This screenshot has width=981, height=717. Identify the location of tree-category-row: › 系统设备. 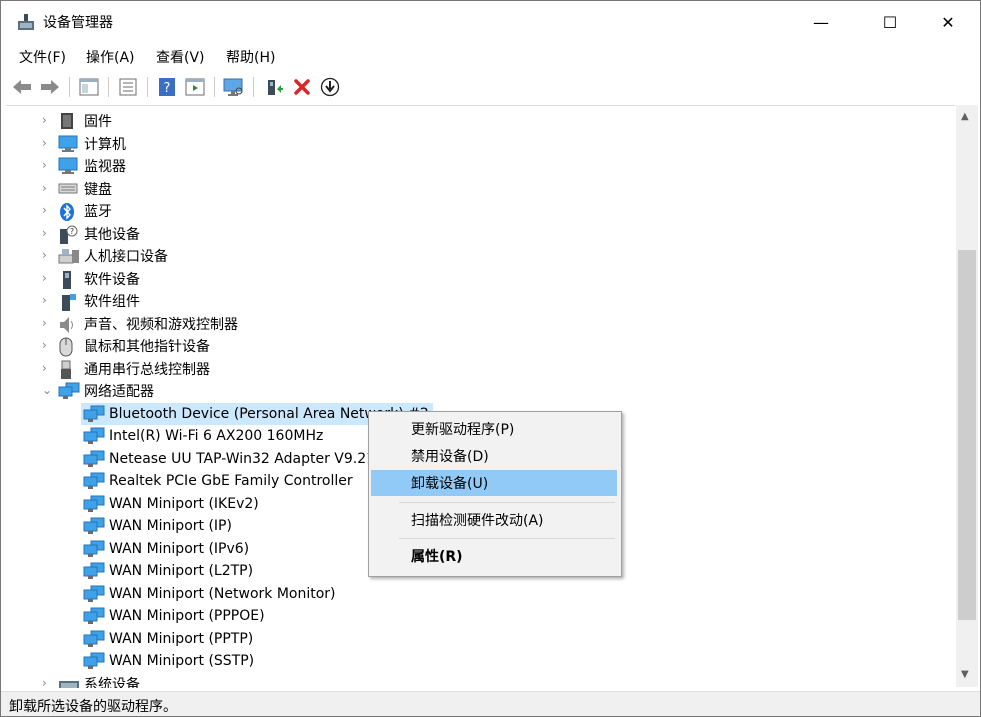
(91, 680).